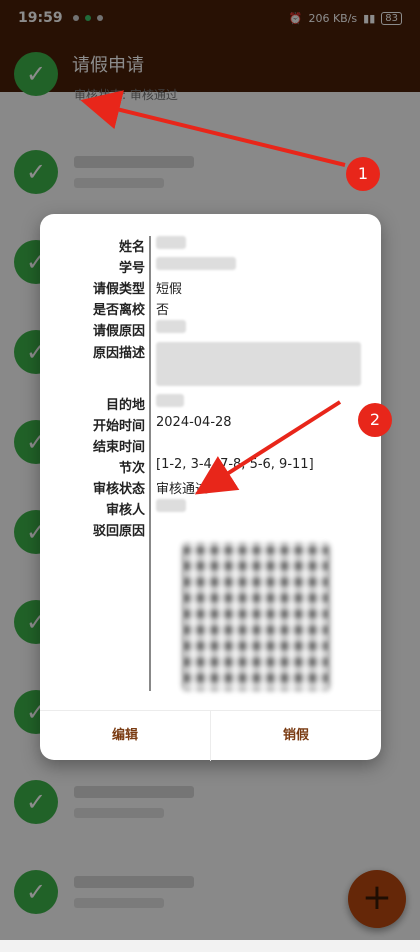 The image size is (420, 952). I want to click on field-row: 请假原因, so click(210, 330).